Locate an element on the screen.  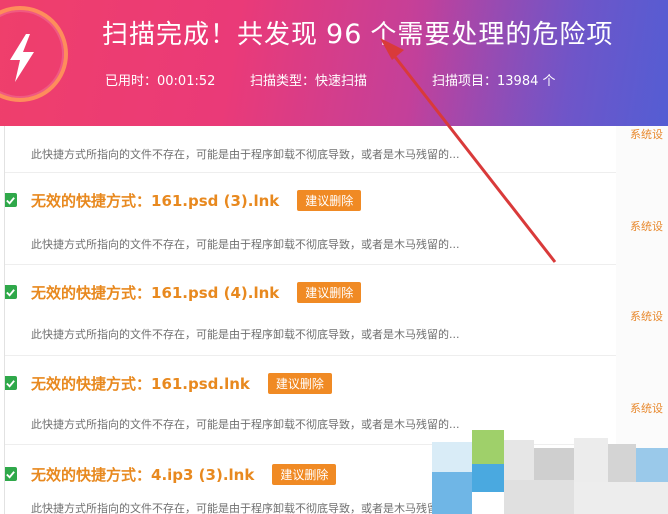
item-title: 无效的快捷方式：4.ip3 (3).lnk is located at coordinates (143, 474).